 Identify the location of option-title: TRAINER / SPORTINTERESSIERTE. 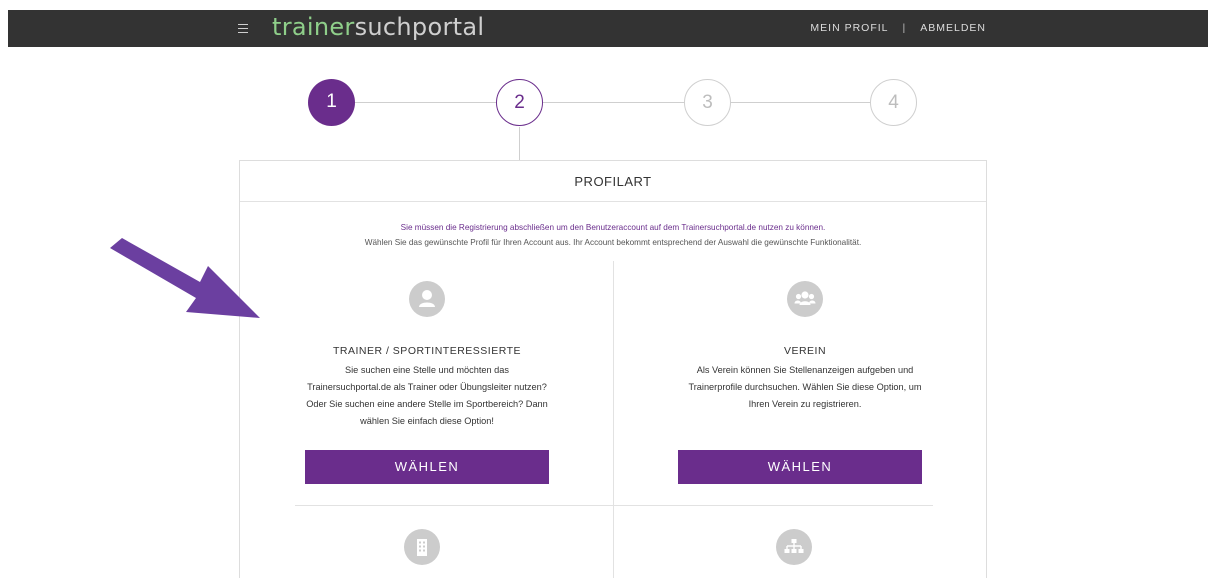
(427, 351).